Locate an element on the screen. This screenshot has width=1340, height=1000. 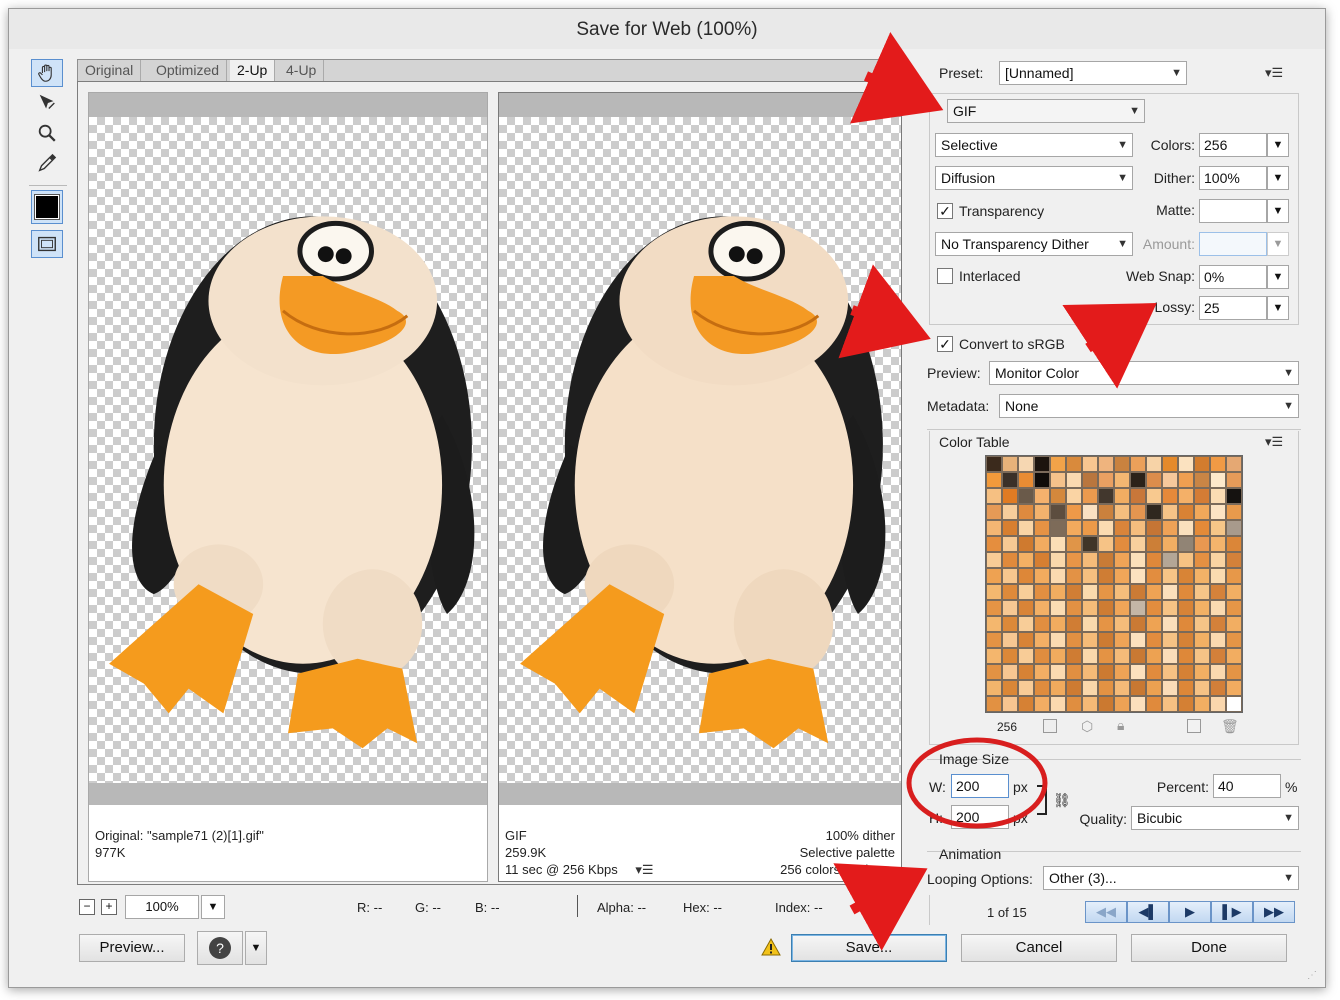
arrow-to-convert is located at coordinates (884, 311).